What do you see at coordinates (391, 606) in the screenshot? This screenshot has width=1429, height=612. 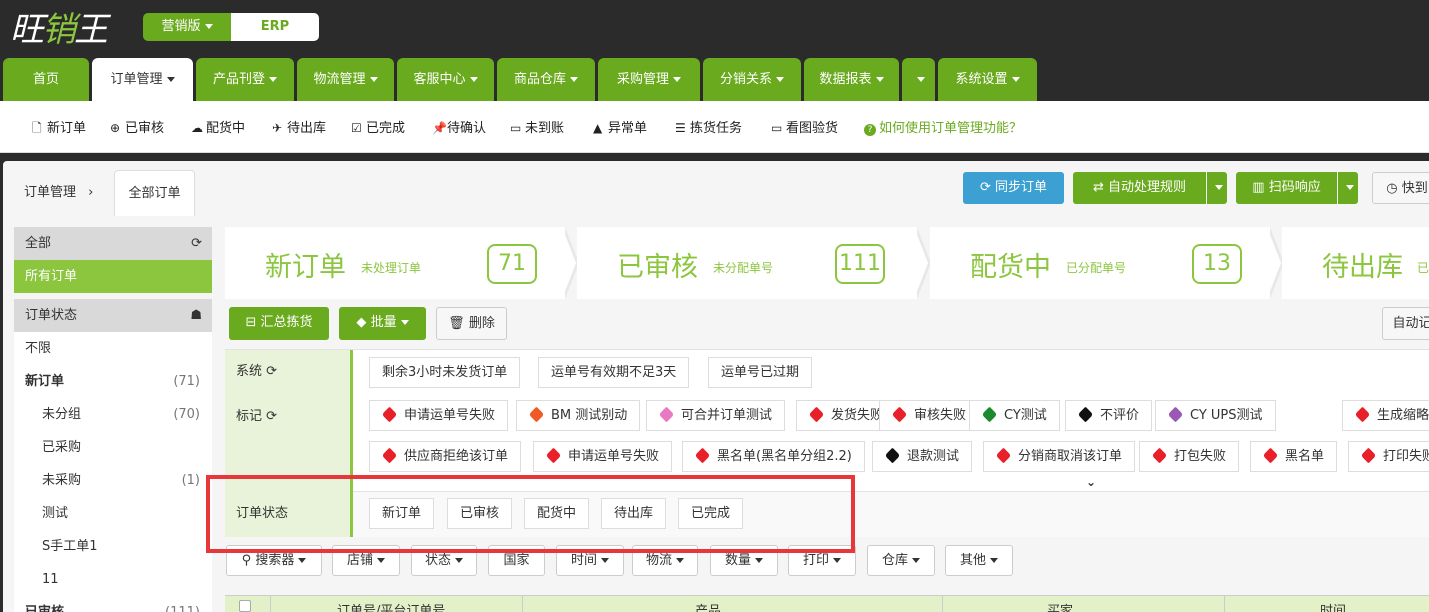 I see `column-order-number: 订单号/平台订单号` at bounding box center [391, 606].